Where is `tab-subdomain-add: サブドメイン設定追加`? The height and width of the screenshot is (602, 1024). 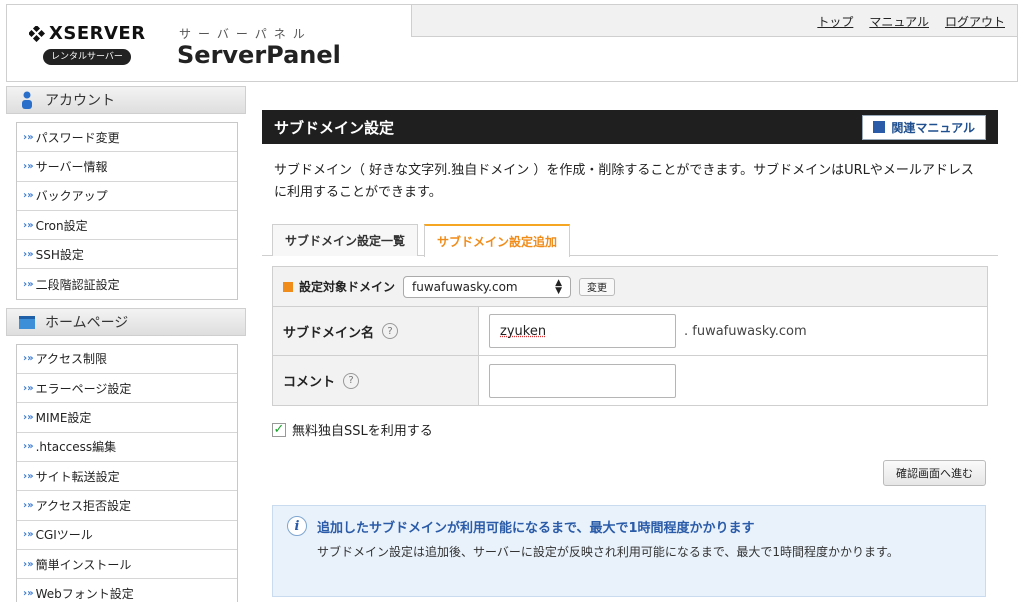
tab-subdomain-add: サブドメイン設定追加 is located at coordinates (497, 240).